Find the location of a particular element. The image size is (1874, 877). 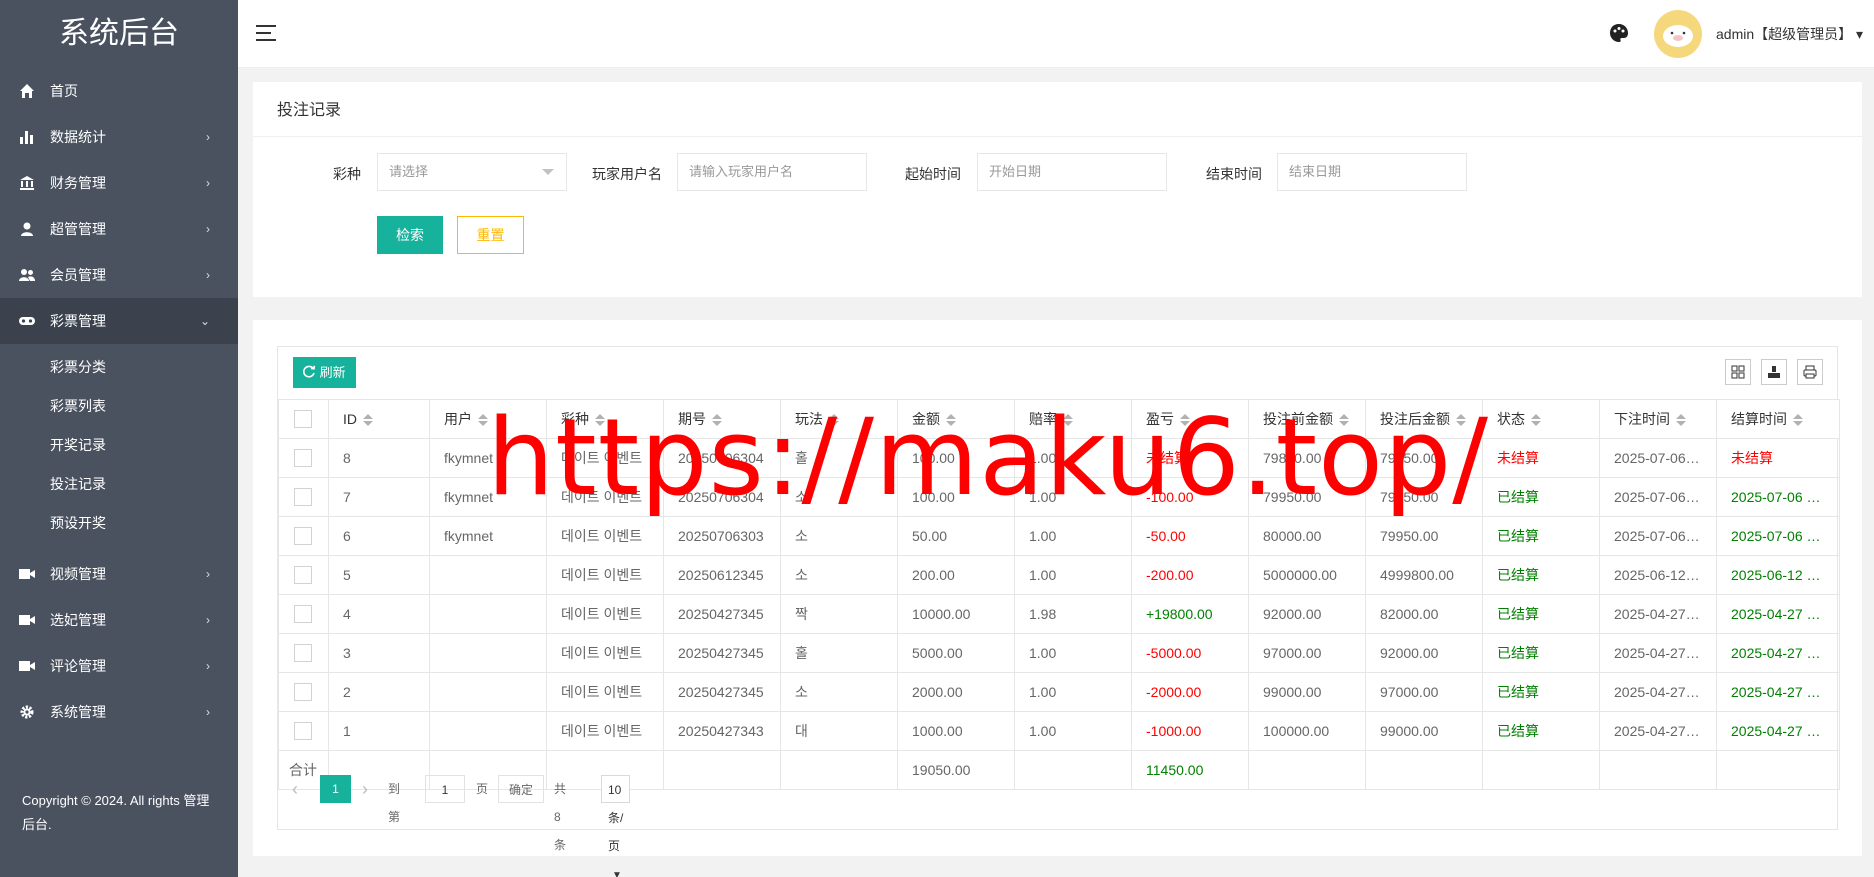

end-date-input: 结束日期 is located at coordinates (1372, 172).